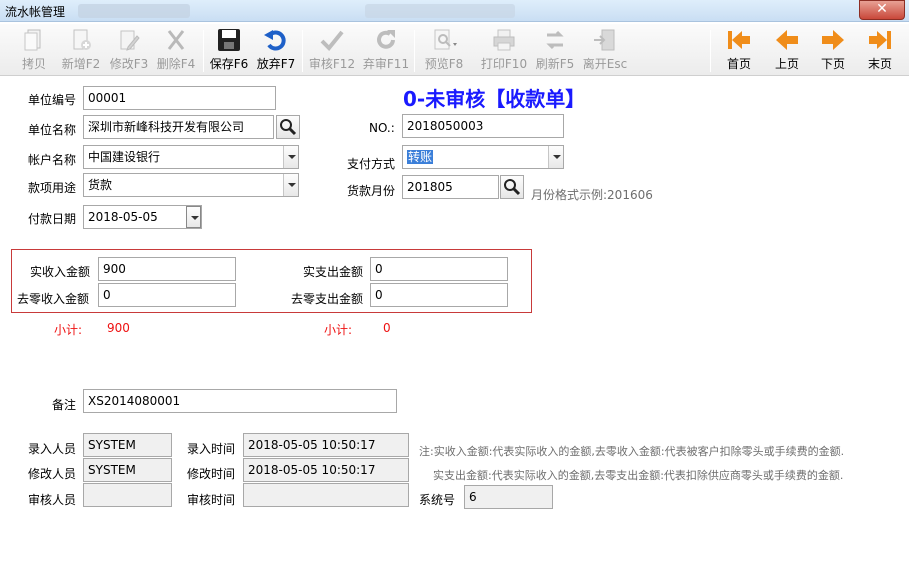  I want to click on sys-no-label: 系统号, so click(437, 500).